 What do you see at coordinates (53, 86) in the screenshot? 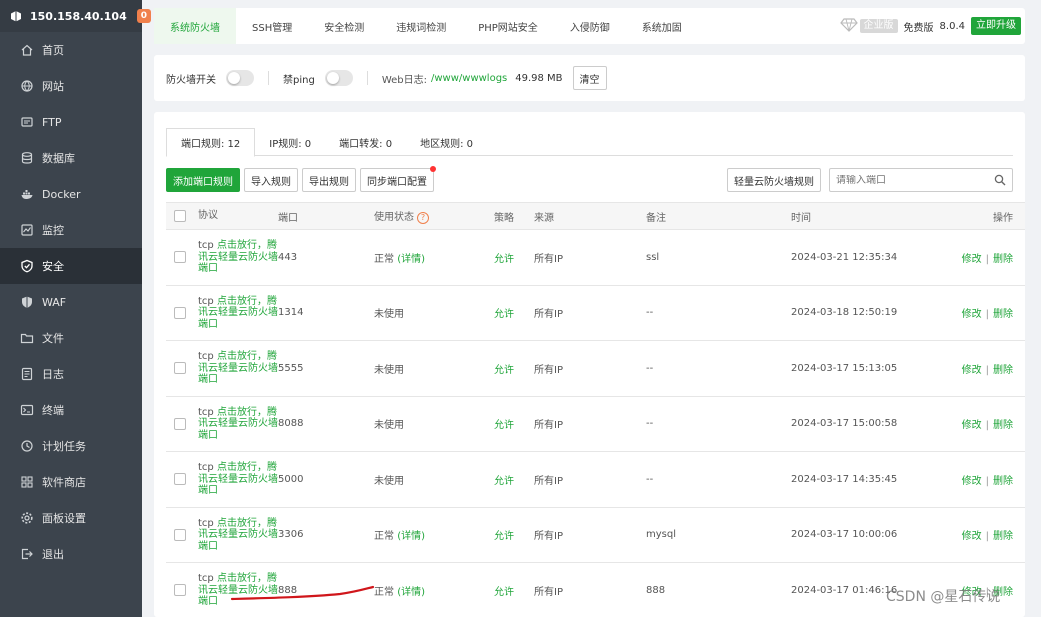
I see `sidebar-item-label: 网站` at bounding box center [53, 86].